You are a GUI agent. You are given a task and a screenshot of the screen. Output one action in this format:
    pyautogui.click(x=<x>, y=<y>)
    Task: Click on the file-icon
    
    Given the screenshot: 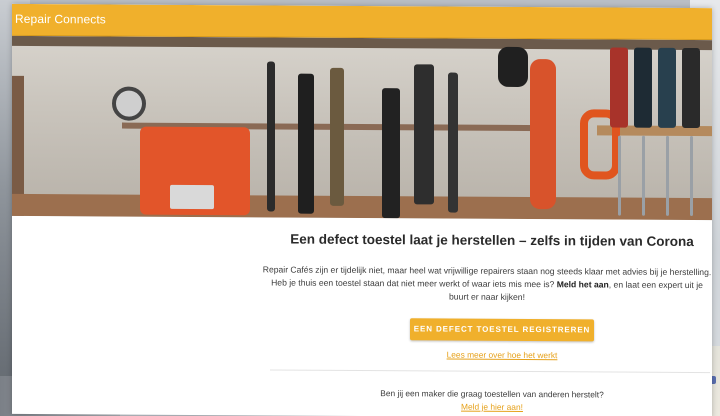 What is the action you would take?
    pyautogui.click(x=337, y=136)
    